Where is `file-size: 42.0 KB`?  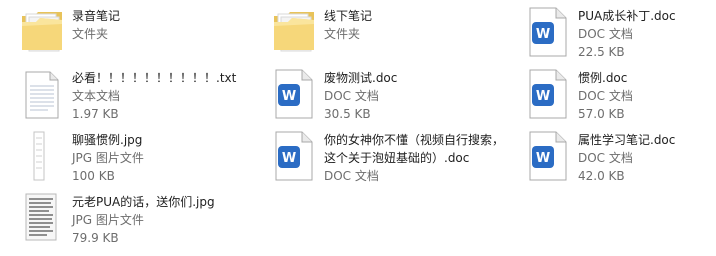
file-size: 42.0 KB is located at coordinates (601, 176).